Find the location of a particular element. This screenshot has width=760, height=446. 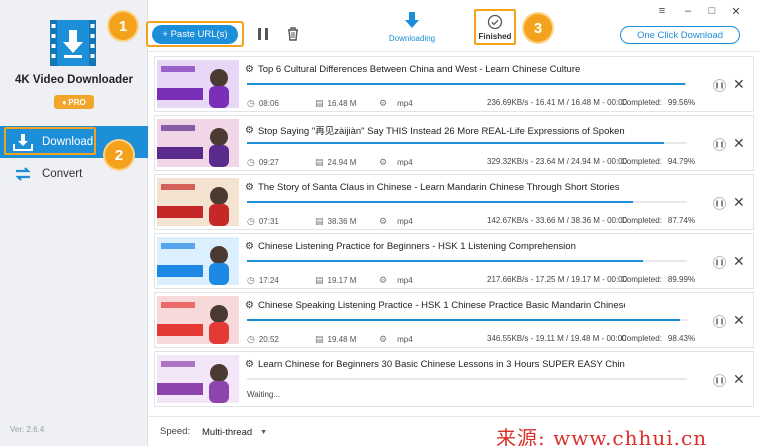

tab-finished-label: Finished is located at coordinates (495, 36).